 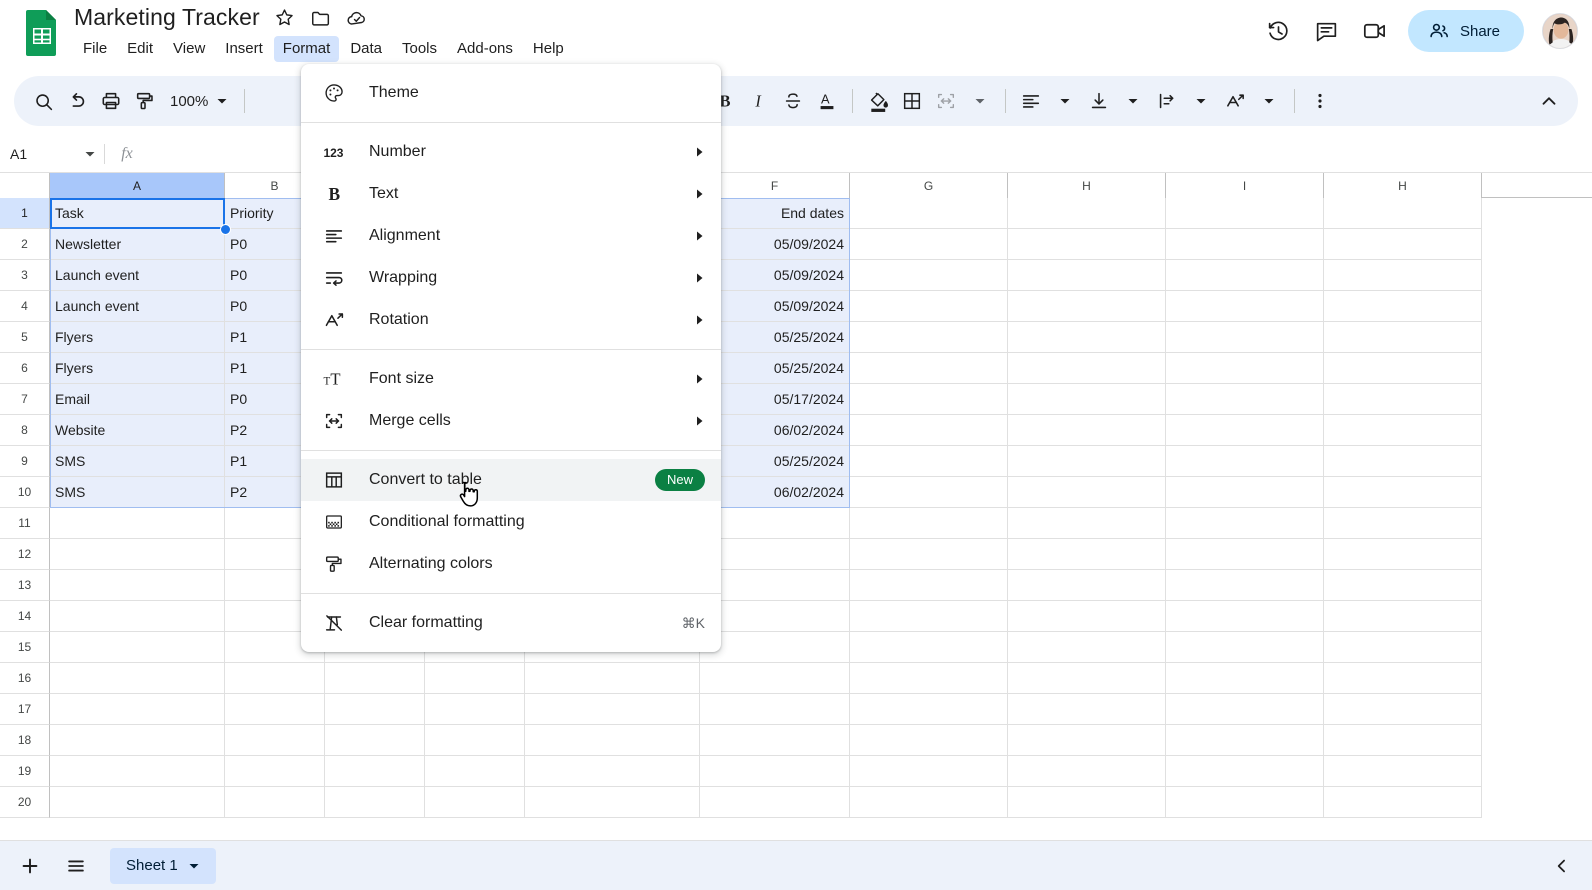 I want to click on cell-B17, so click(x=275, y=709).